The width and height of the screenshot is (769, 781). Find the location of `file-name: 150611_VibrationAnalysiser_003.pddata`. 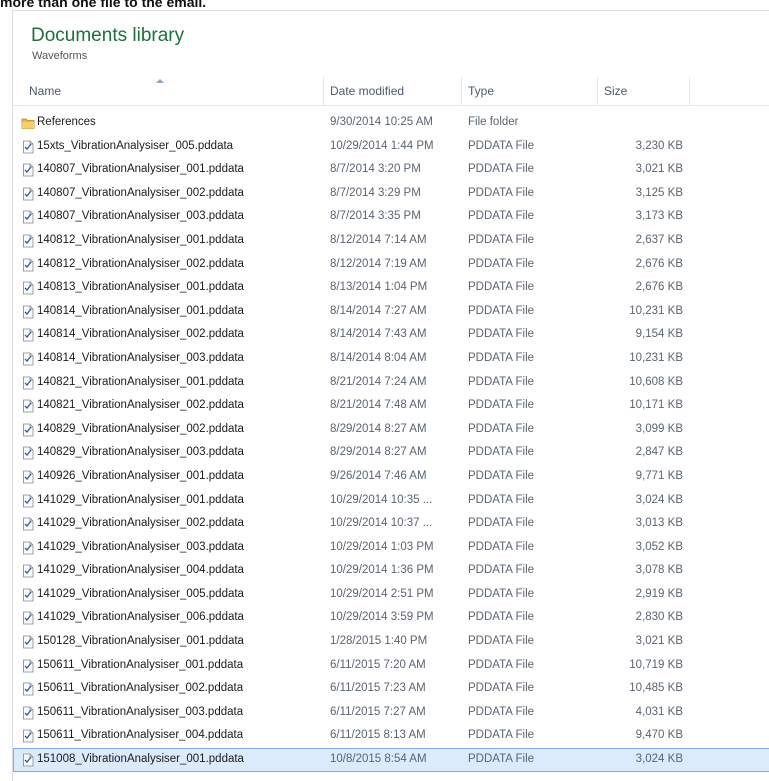

file-name: 150611_VibrationAnalysiser_003.pddata is located at coordinates (140, 711).